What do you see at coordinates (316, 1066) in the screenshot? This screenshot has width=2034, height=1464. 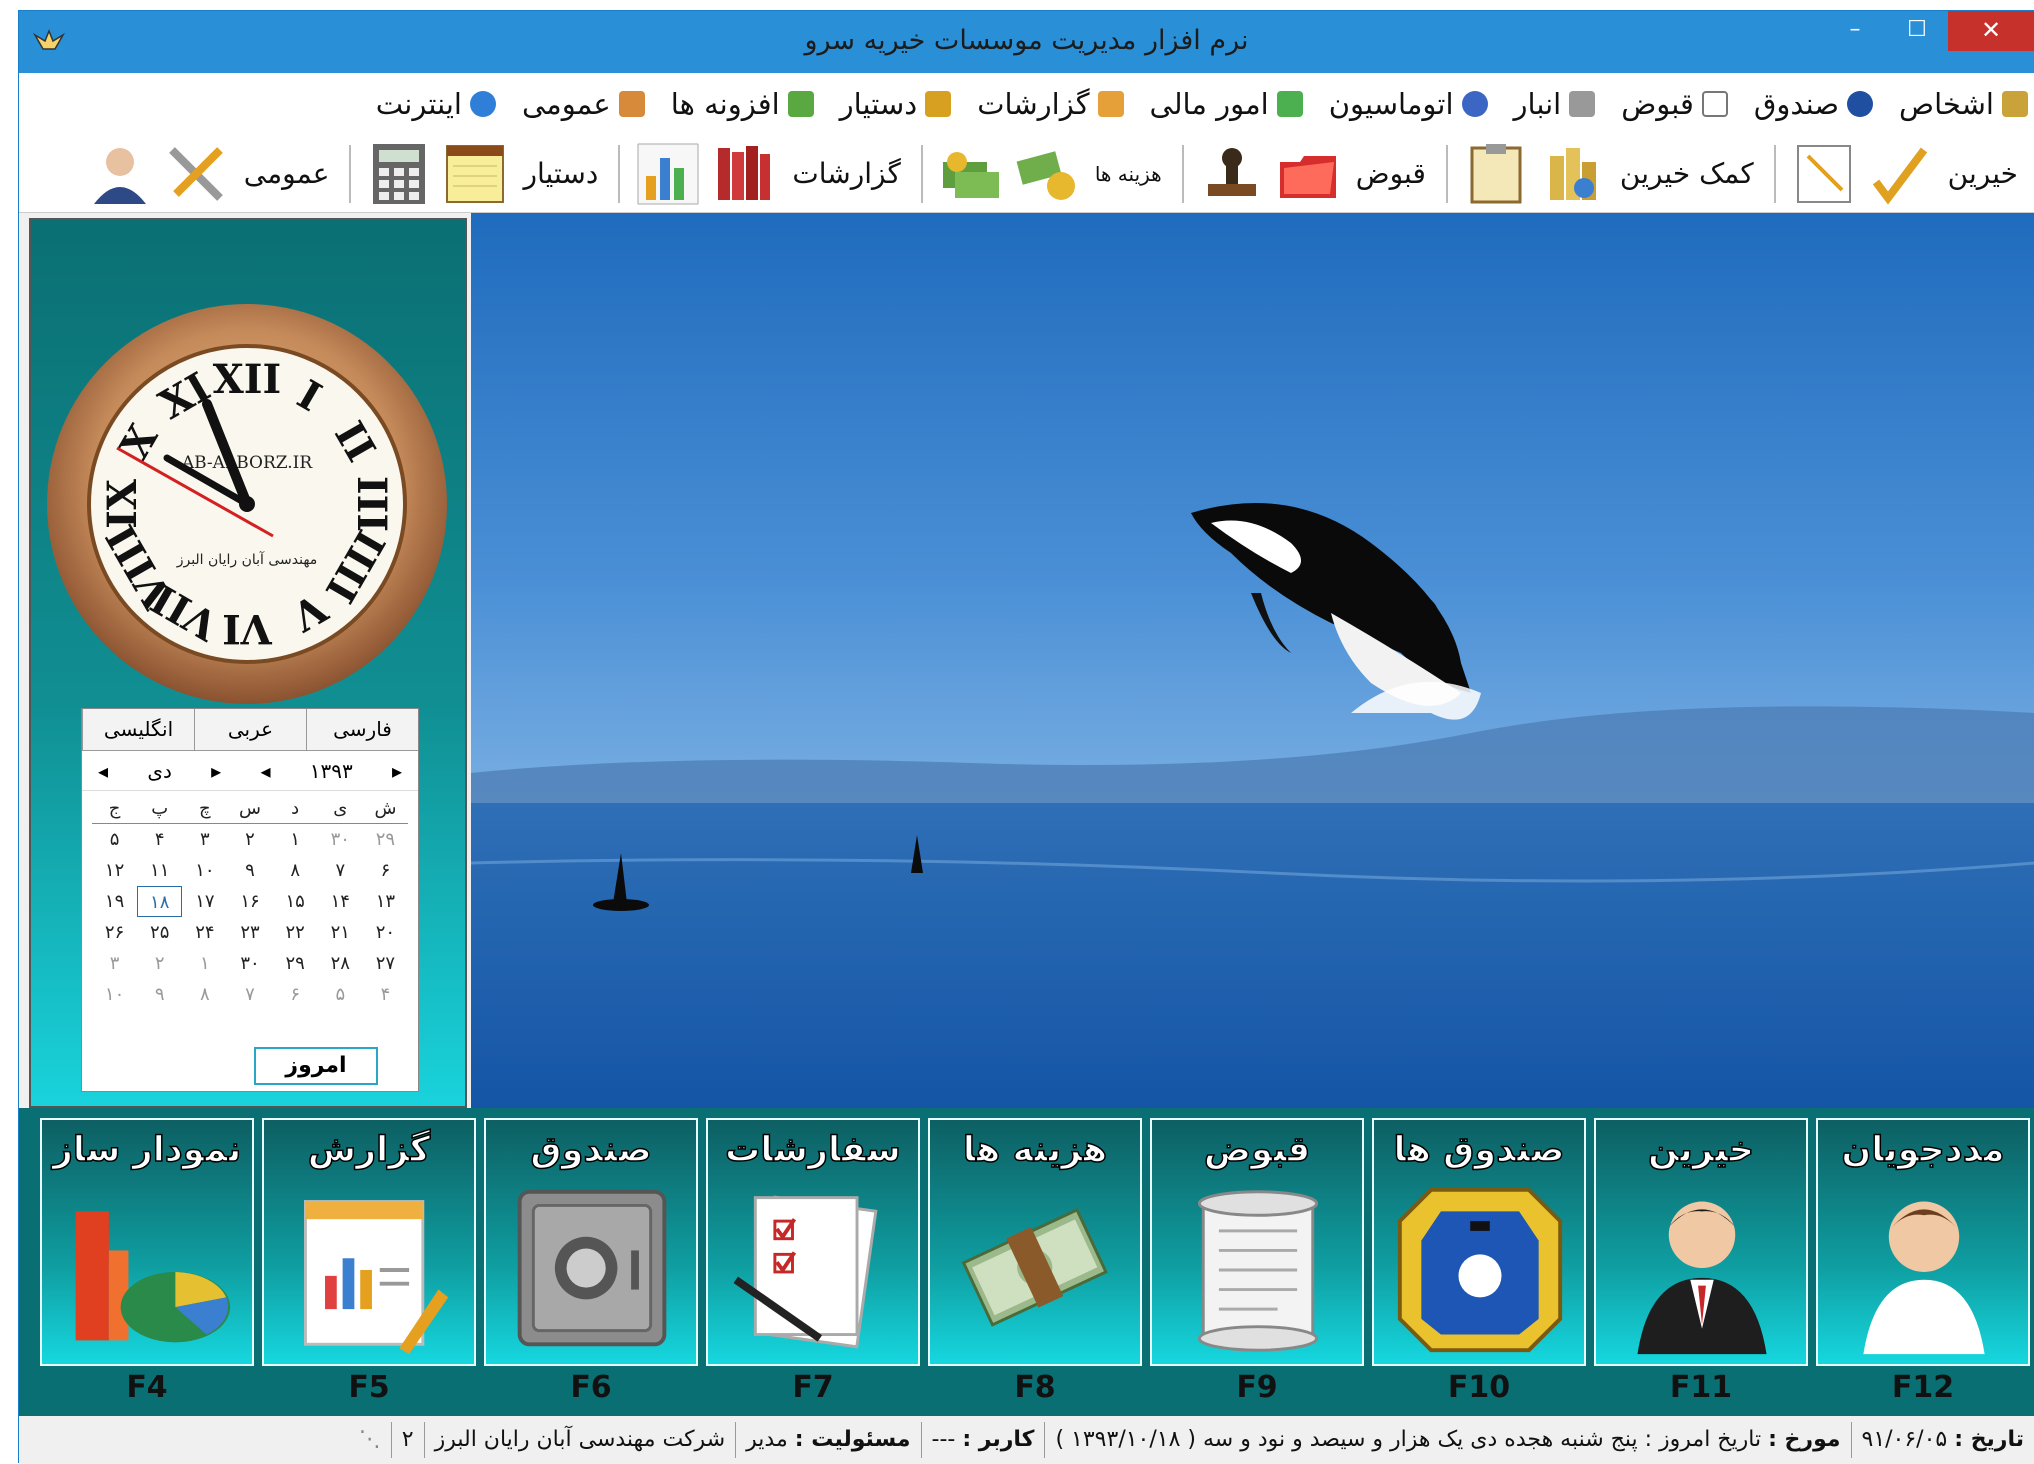 I see `today-button: امروز` at bounding box center [316, 1066].